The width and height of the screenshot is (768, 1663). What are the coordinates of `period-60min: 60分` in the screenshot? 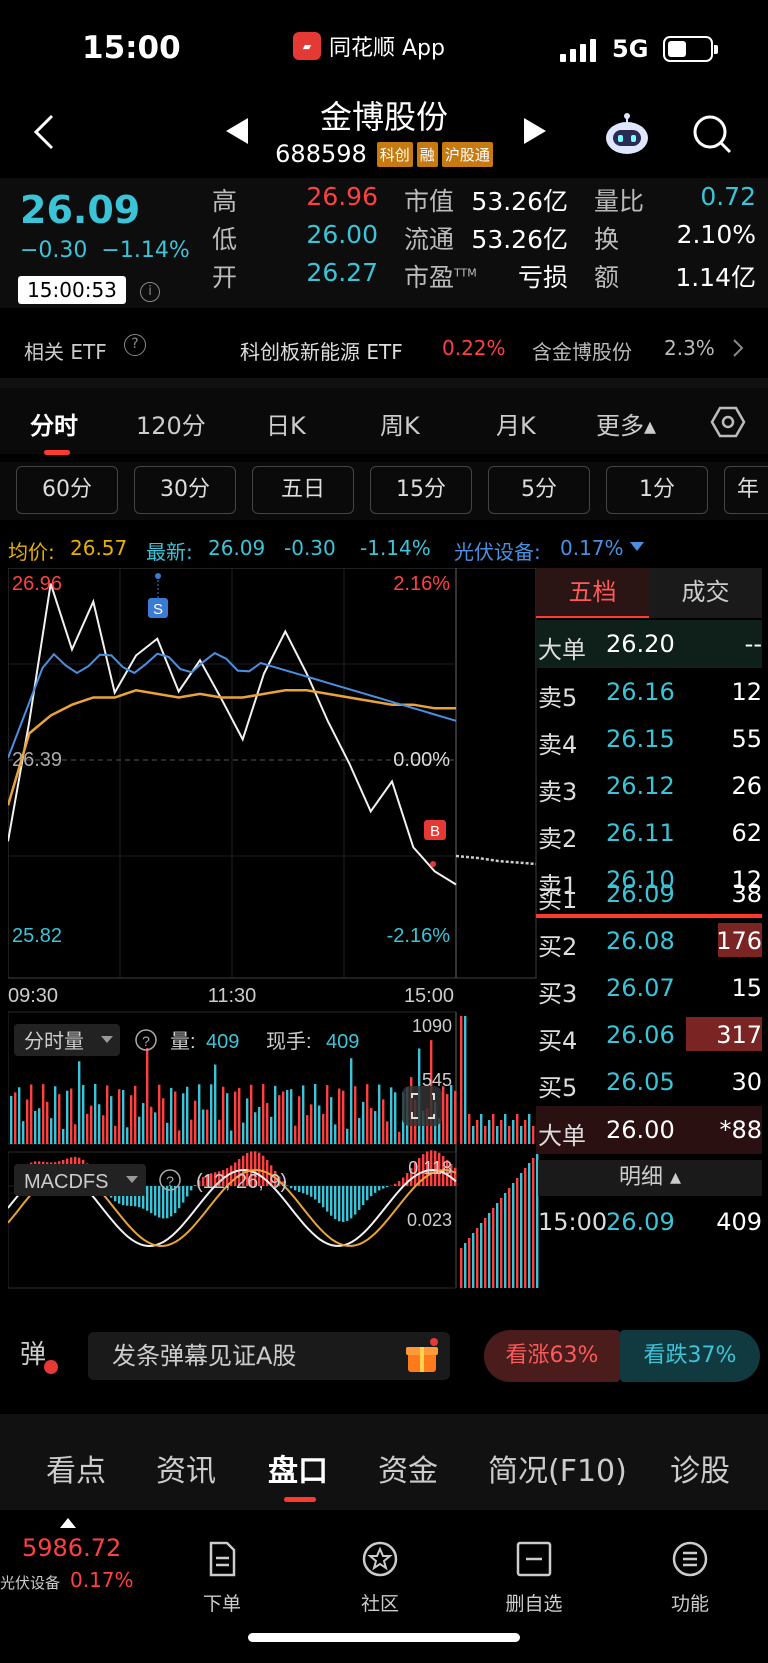 It's located at (67, 490).